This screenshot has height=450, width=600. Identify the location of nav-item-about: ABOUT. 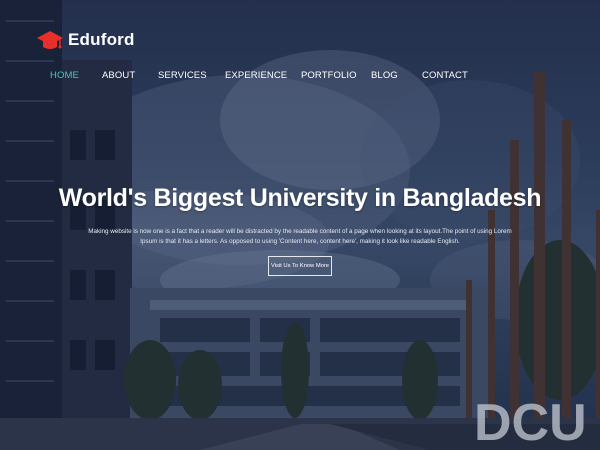
(118, 75).